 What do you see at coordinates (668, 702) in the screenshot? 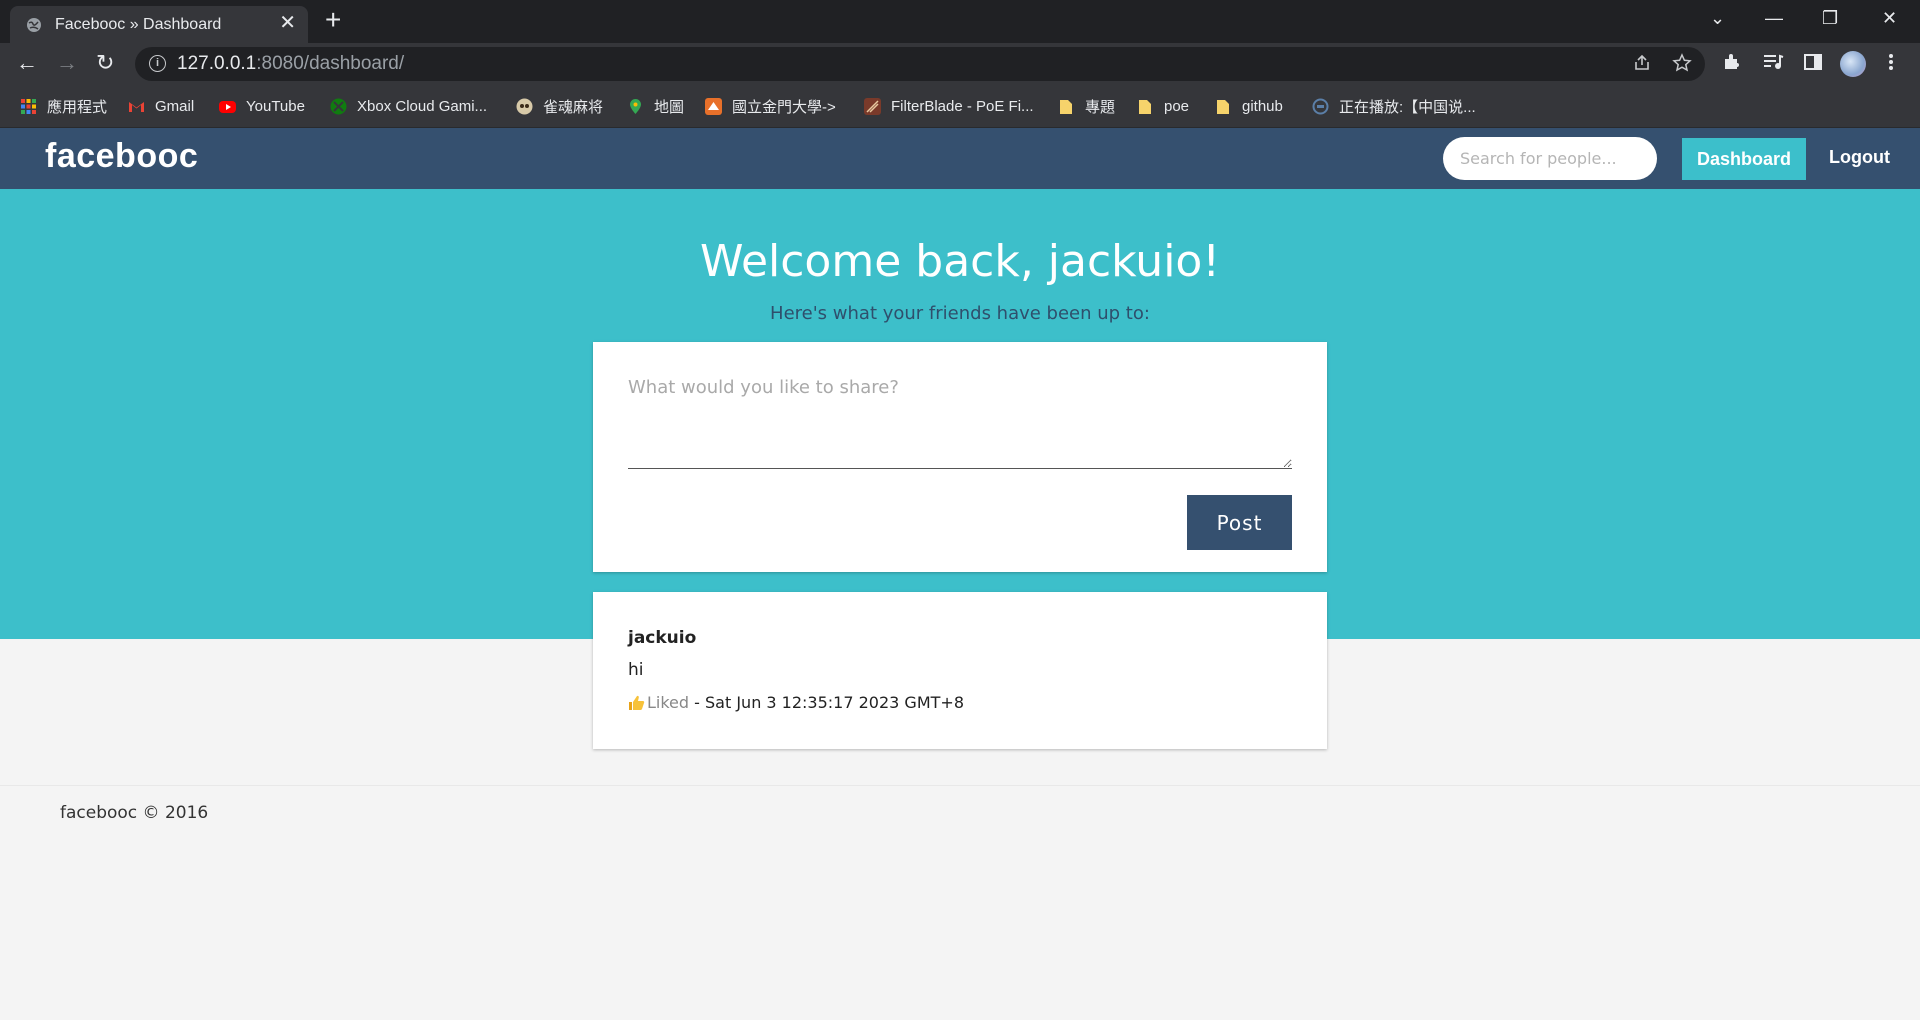
I see `liked-link: Liked` at bounding box center [668, 702].